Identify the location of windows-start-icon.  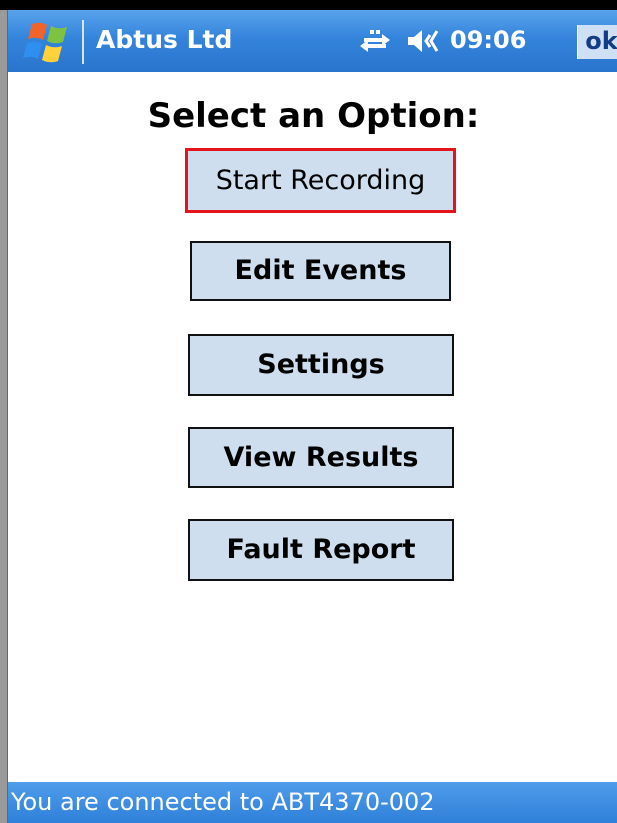
(45, 42).